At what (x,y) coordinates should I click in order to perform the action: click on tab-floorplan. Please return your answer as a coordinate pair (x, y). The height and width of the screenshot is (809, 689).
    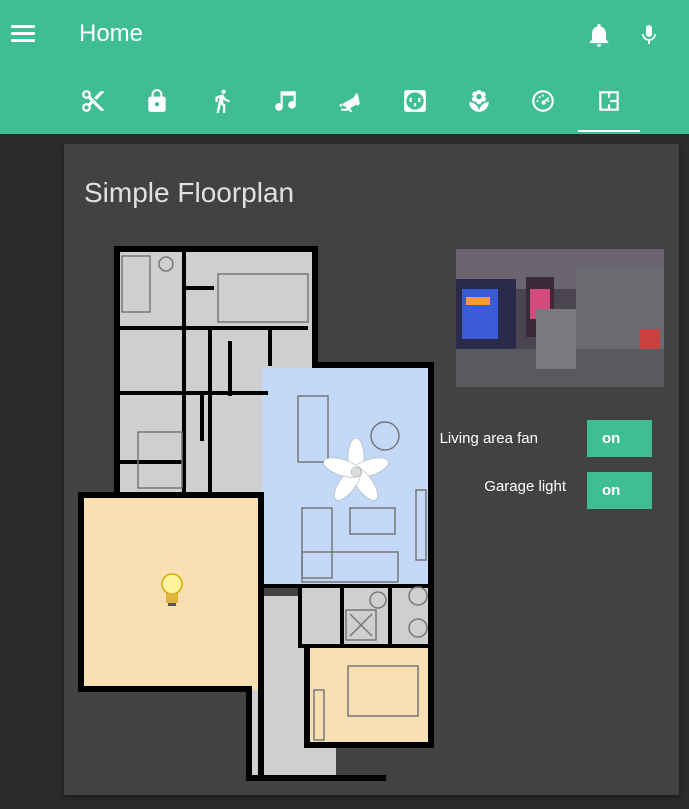
    Looking at the image, I should click on (609, 106).